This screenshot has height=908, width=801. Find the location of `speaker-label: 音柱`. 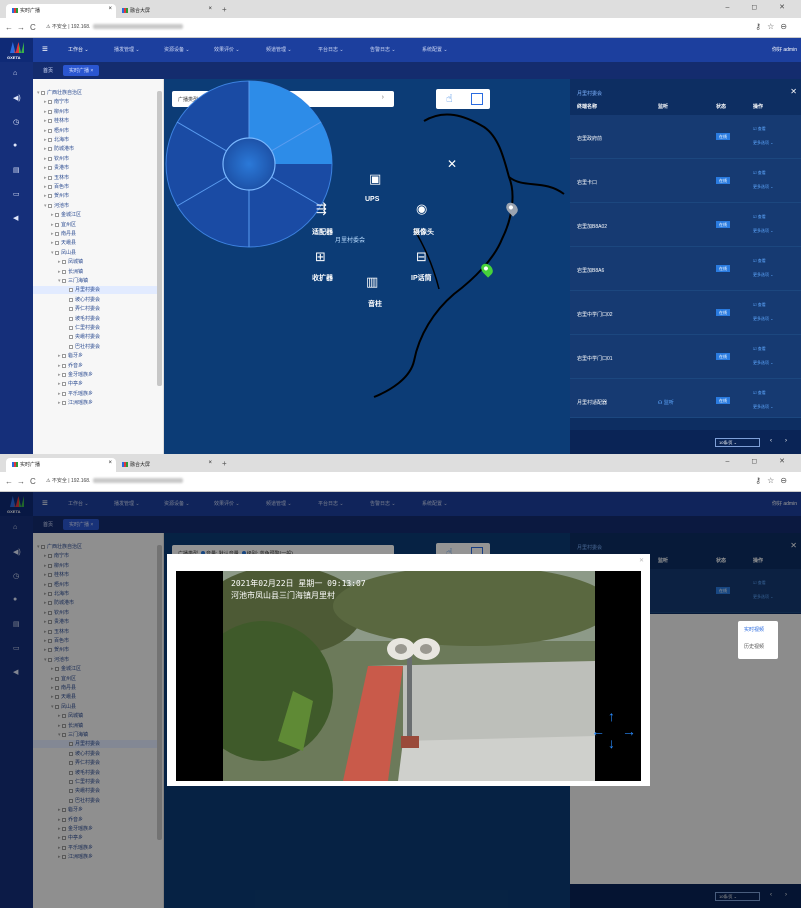

speaker-label: 音柱 is located at coordinates (375, 304).